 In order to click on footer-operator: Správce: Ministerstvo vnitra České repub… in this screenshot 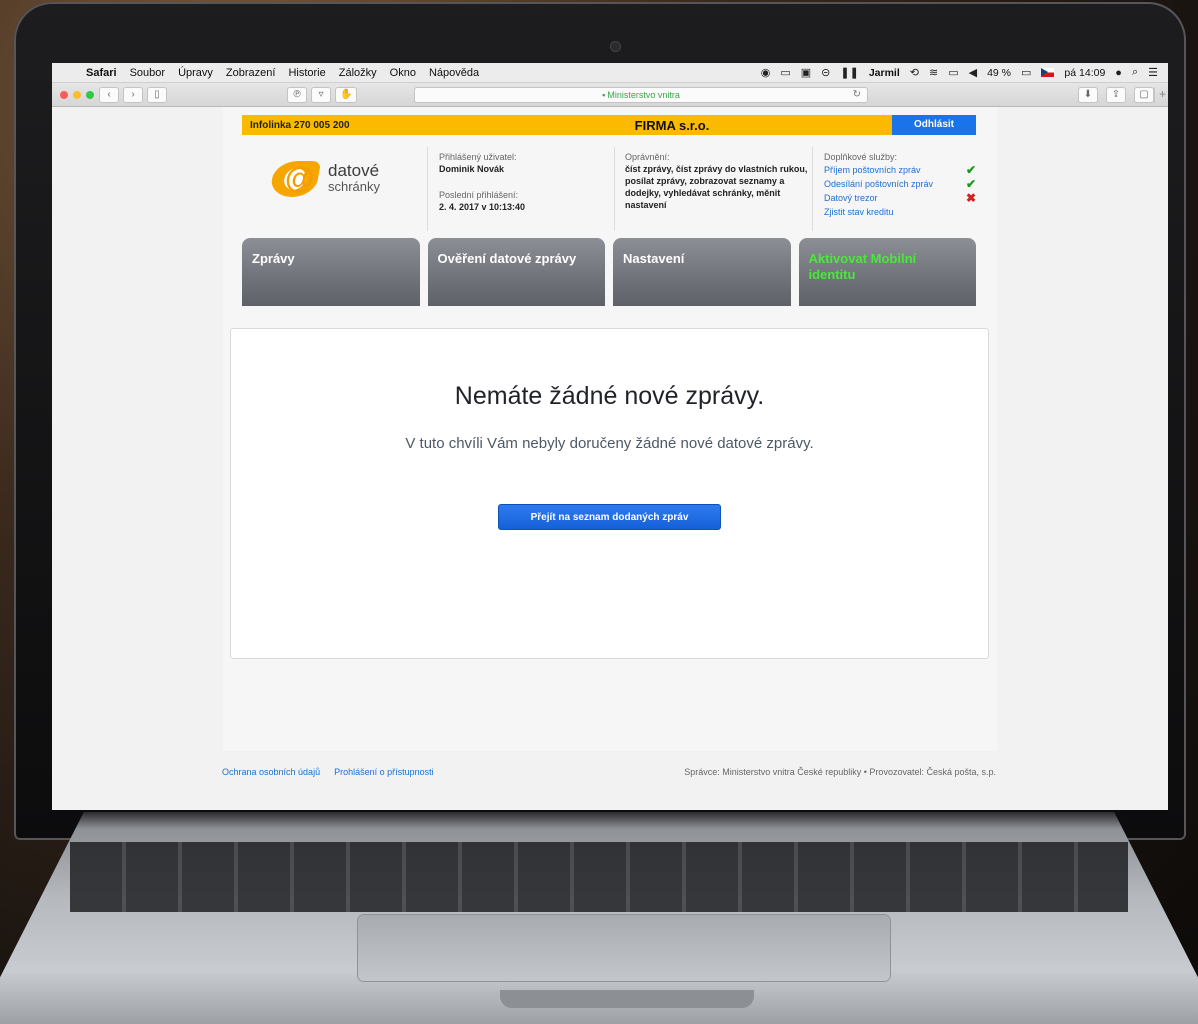, I will do `click(840, 772)`.